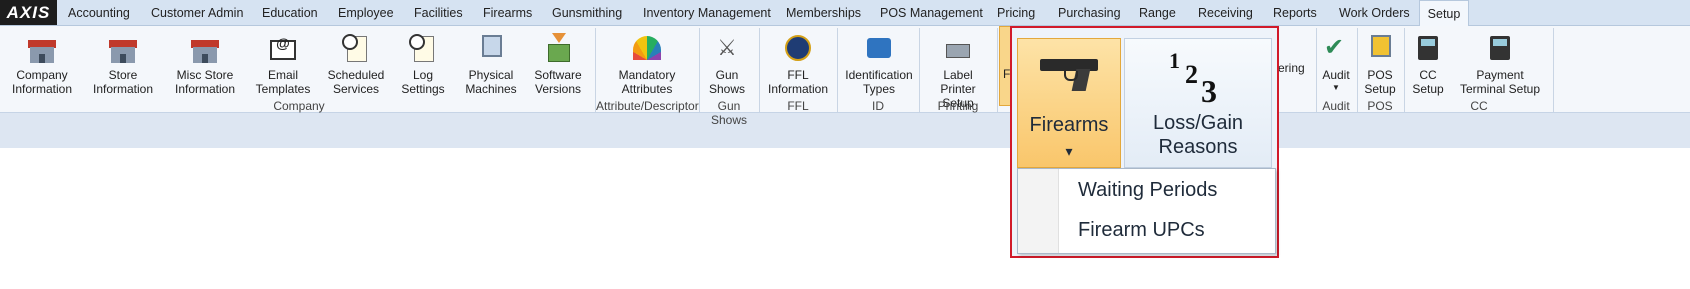  Describe the element at coordinates (1336, 75) in the screenshot. I see `audit-label: Audit` at that location.